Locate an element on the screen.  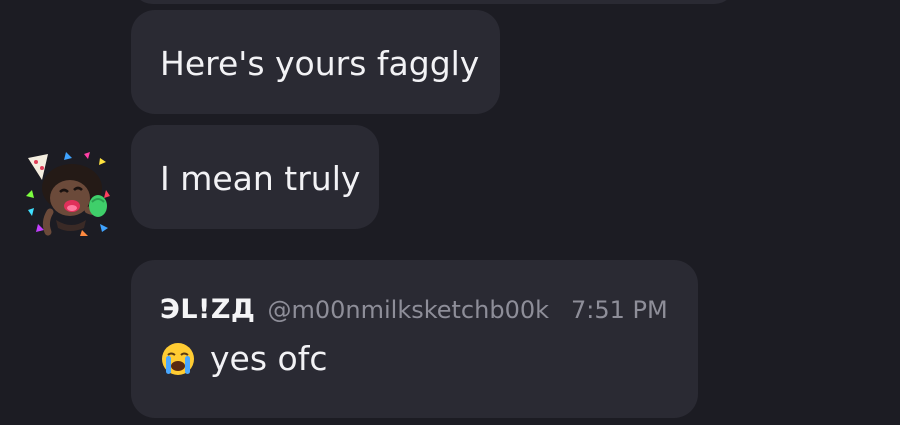
message-bubble: I mean truly is located at coordinates (255, 177).